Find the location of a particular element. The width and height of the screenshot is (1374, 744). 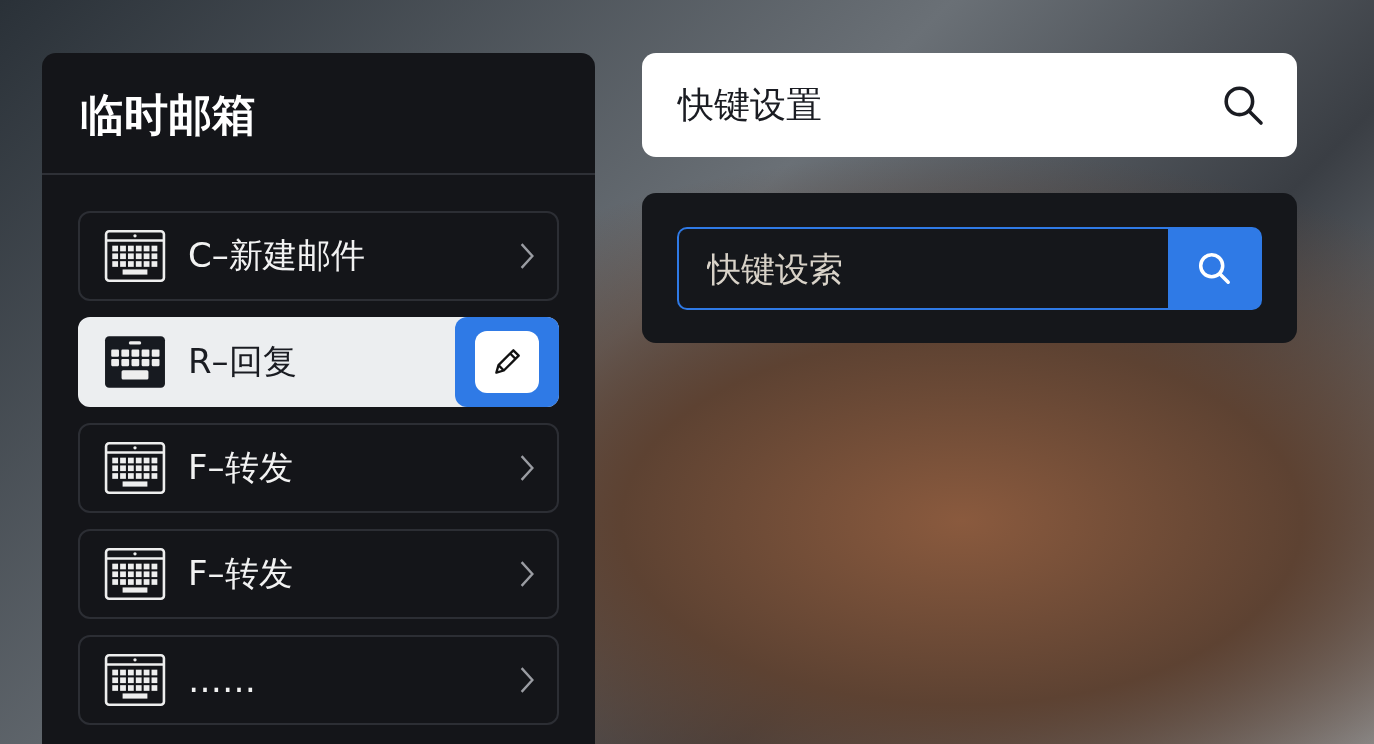

panel-title: 临时邮箱 is located at coordinates (318, 114).